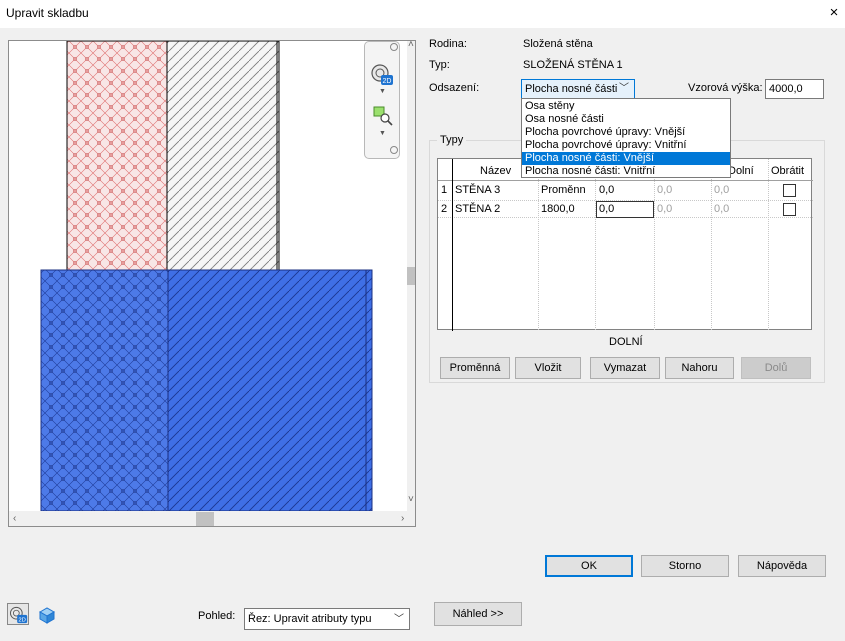 The image size is (845, 641). Describe the element at coordinates (478, 614) in the screenshot. I see `preview-button: Náhled >>` at that location.